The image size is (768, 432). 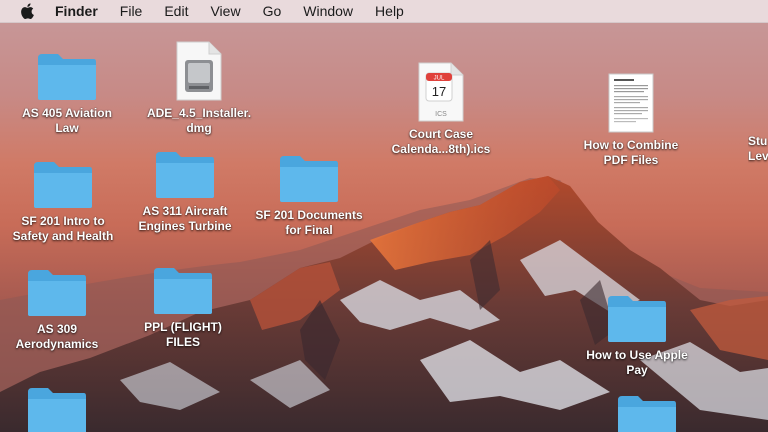 What do you see at coordinates (176, 11) in the screenshot?
I see `menu-edit: Edit` at bounding box center [176, 11].